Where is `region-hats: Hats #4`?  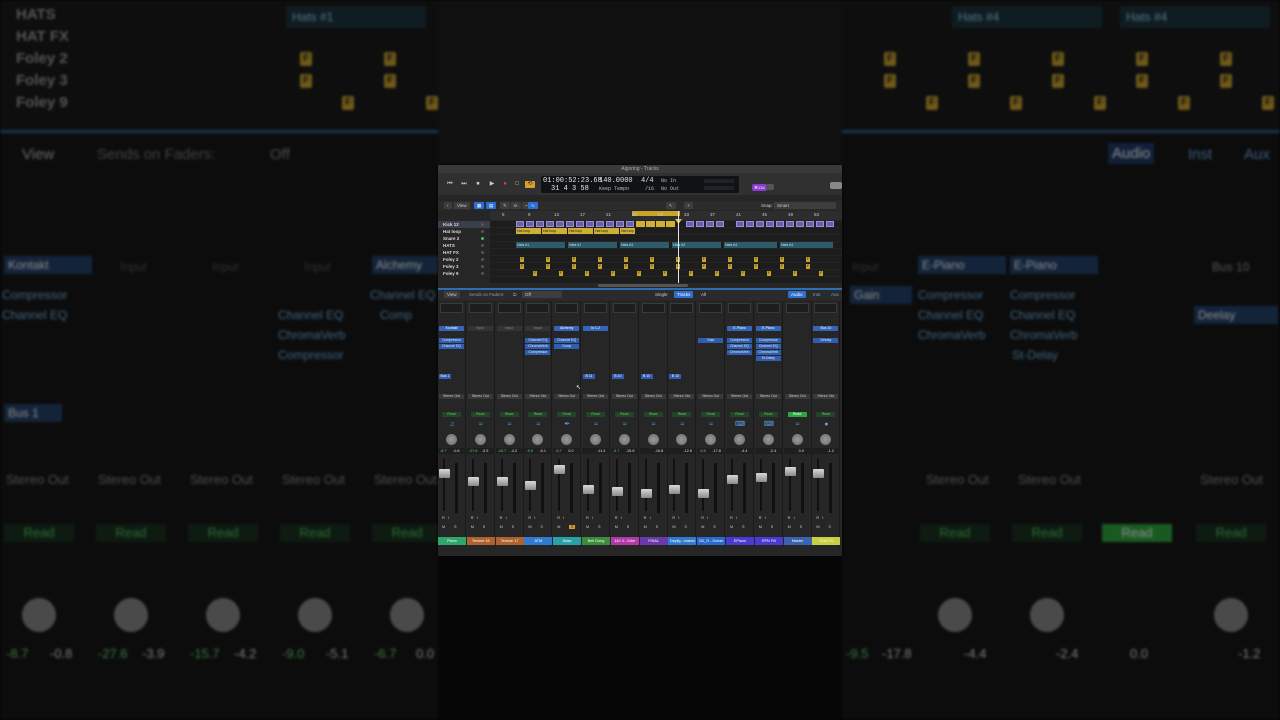 region-hats: Hats #4 is located at coordinates (806, 245).